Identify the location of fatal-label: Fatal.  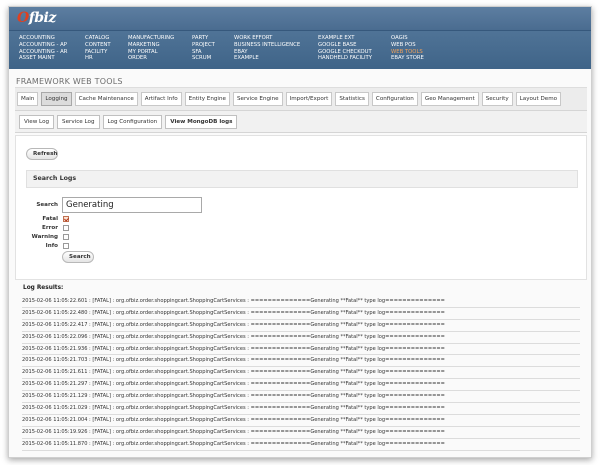
(50, 219).